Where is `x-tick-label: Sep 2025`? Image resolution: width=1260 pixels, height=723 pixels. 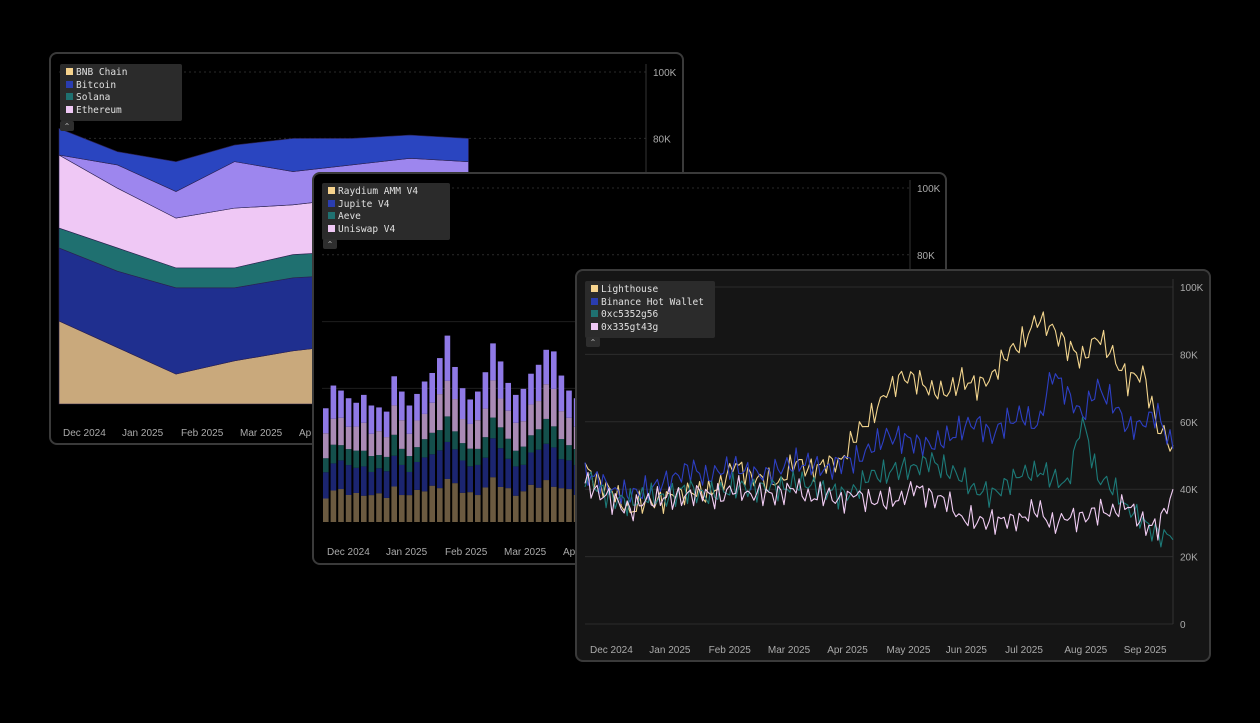
x-tick-label: Sep 2025 is located at coordinates (1145, 650).